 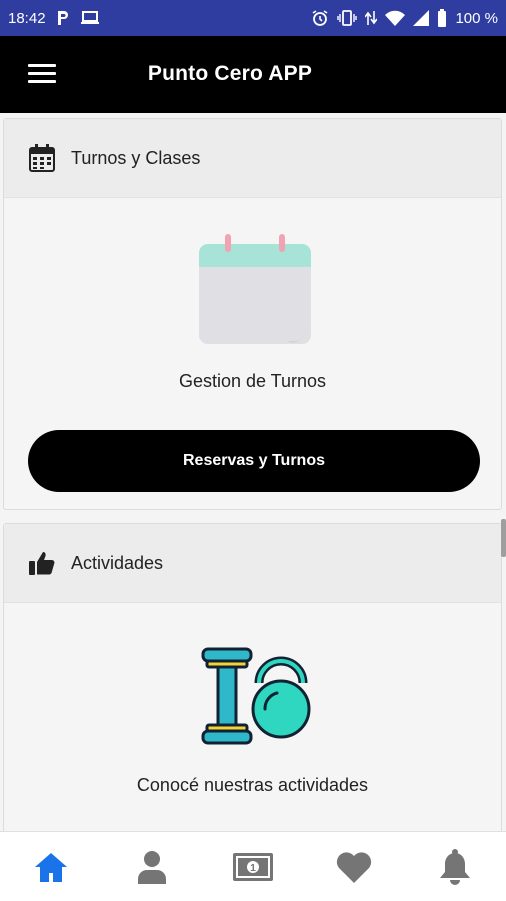 What do you see at coordinates (90, 18) in the screenshot?
I see `laptop-icon` at bounding box center [90, 18].